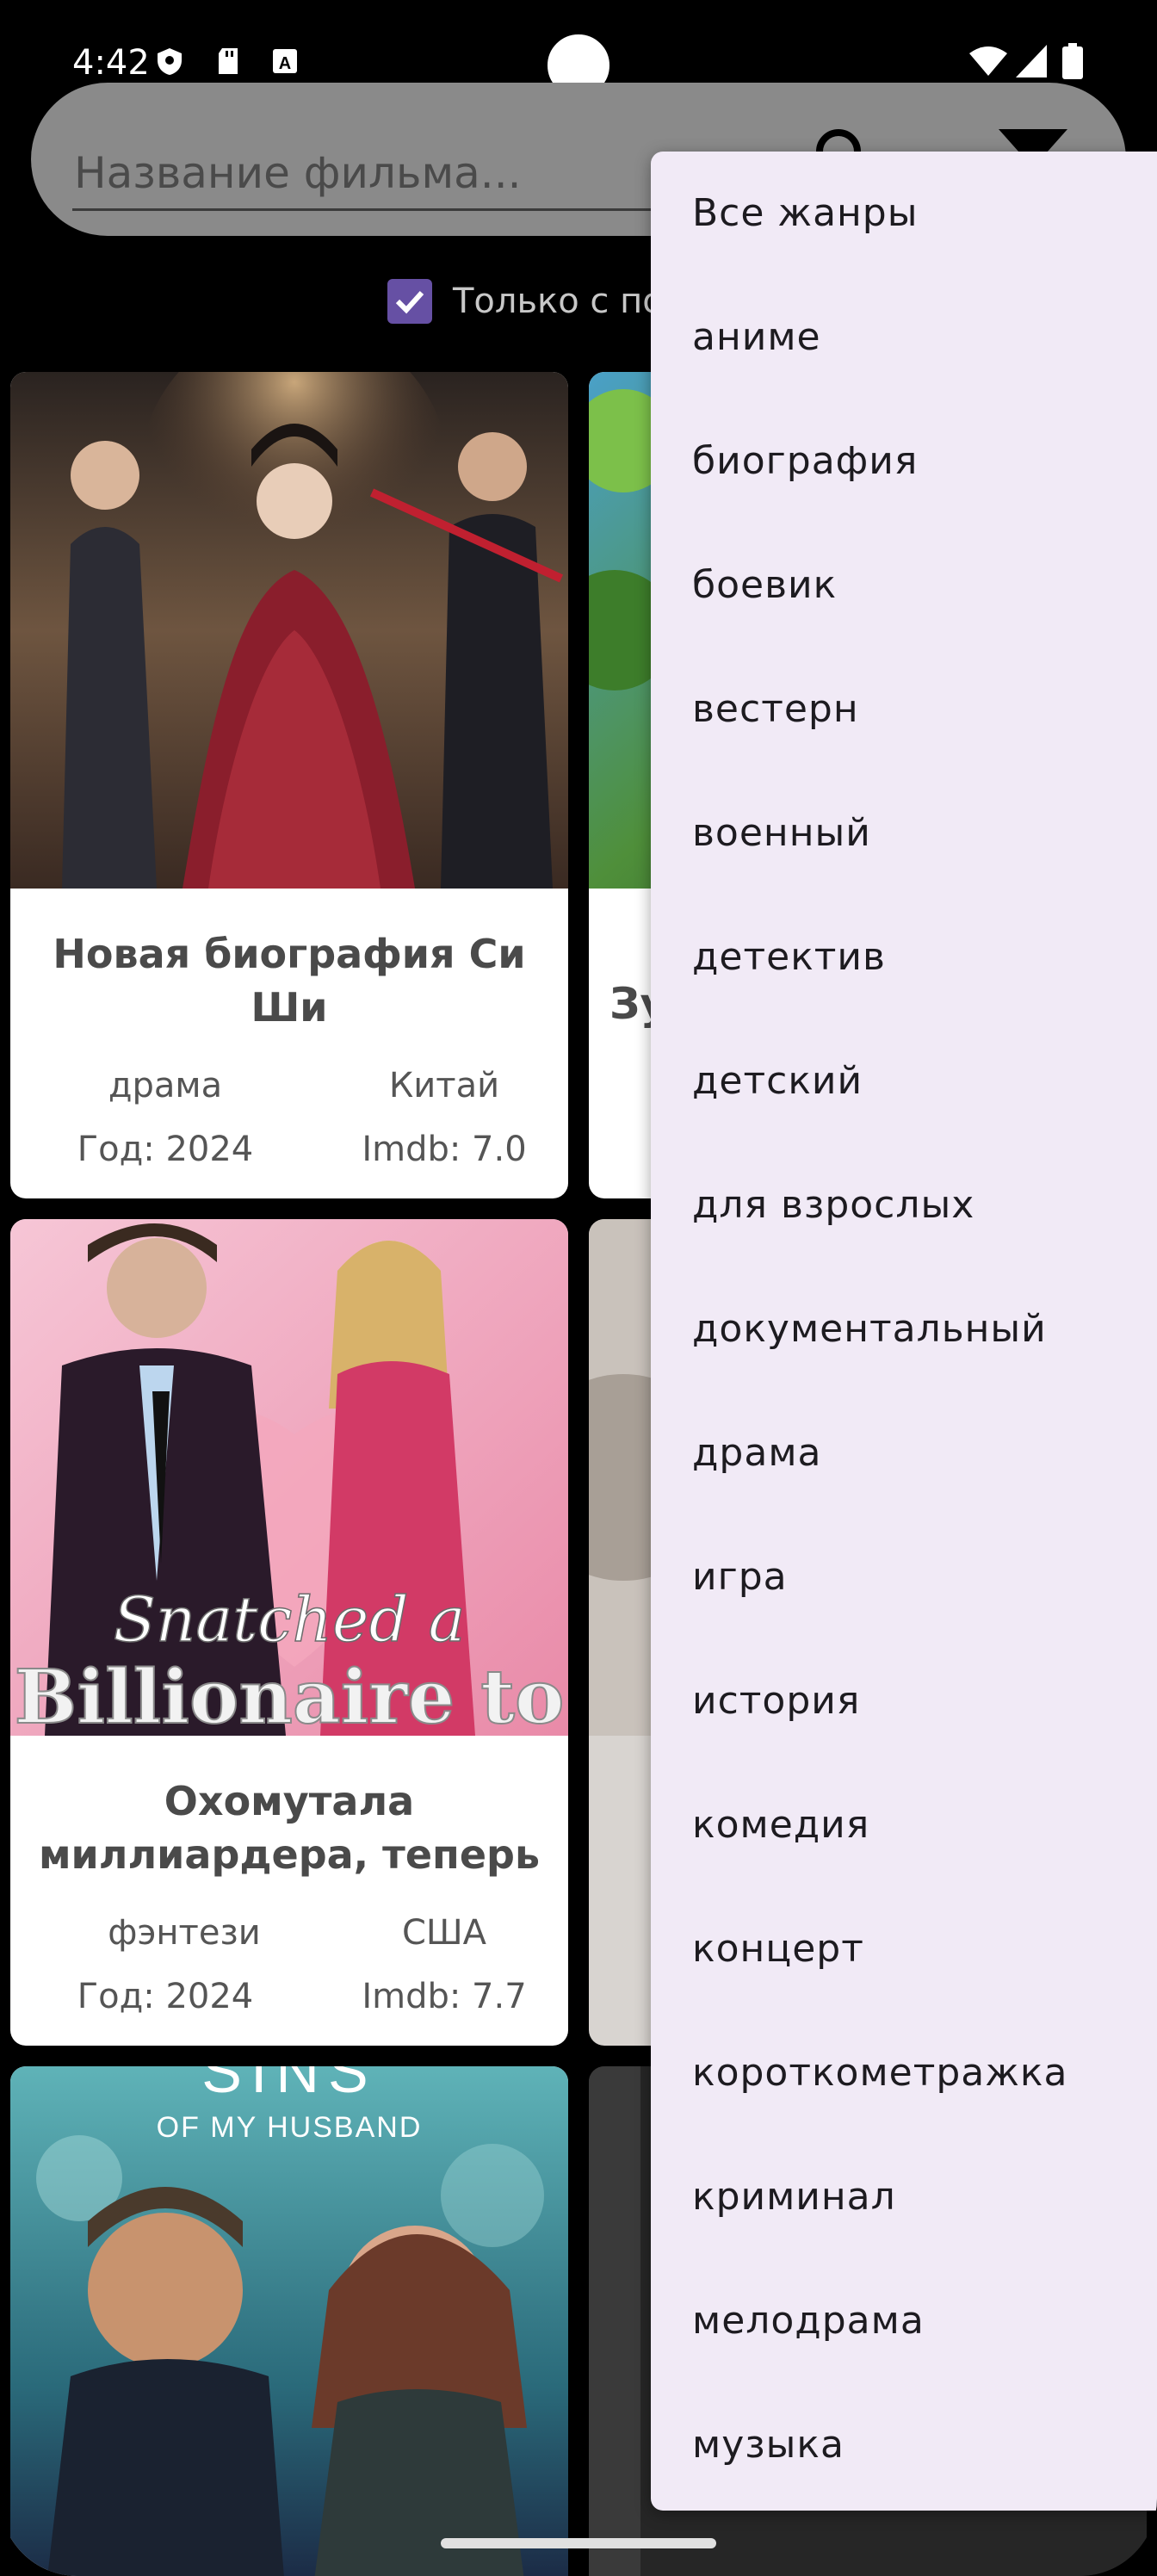  What do you see at coordinates (185, 1933) in the screenshot?
I see `movie-genre: фэнтези` at bounding box center [185, 1933].